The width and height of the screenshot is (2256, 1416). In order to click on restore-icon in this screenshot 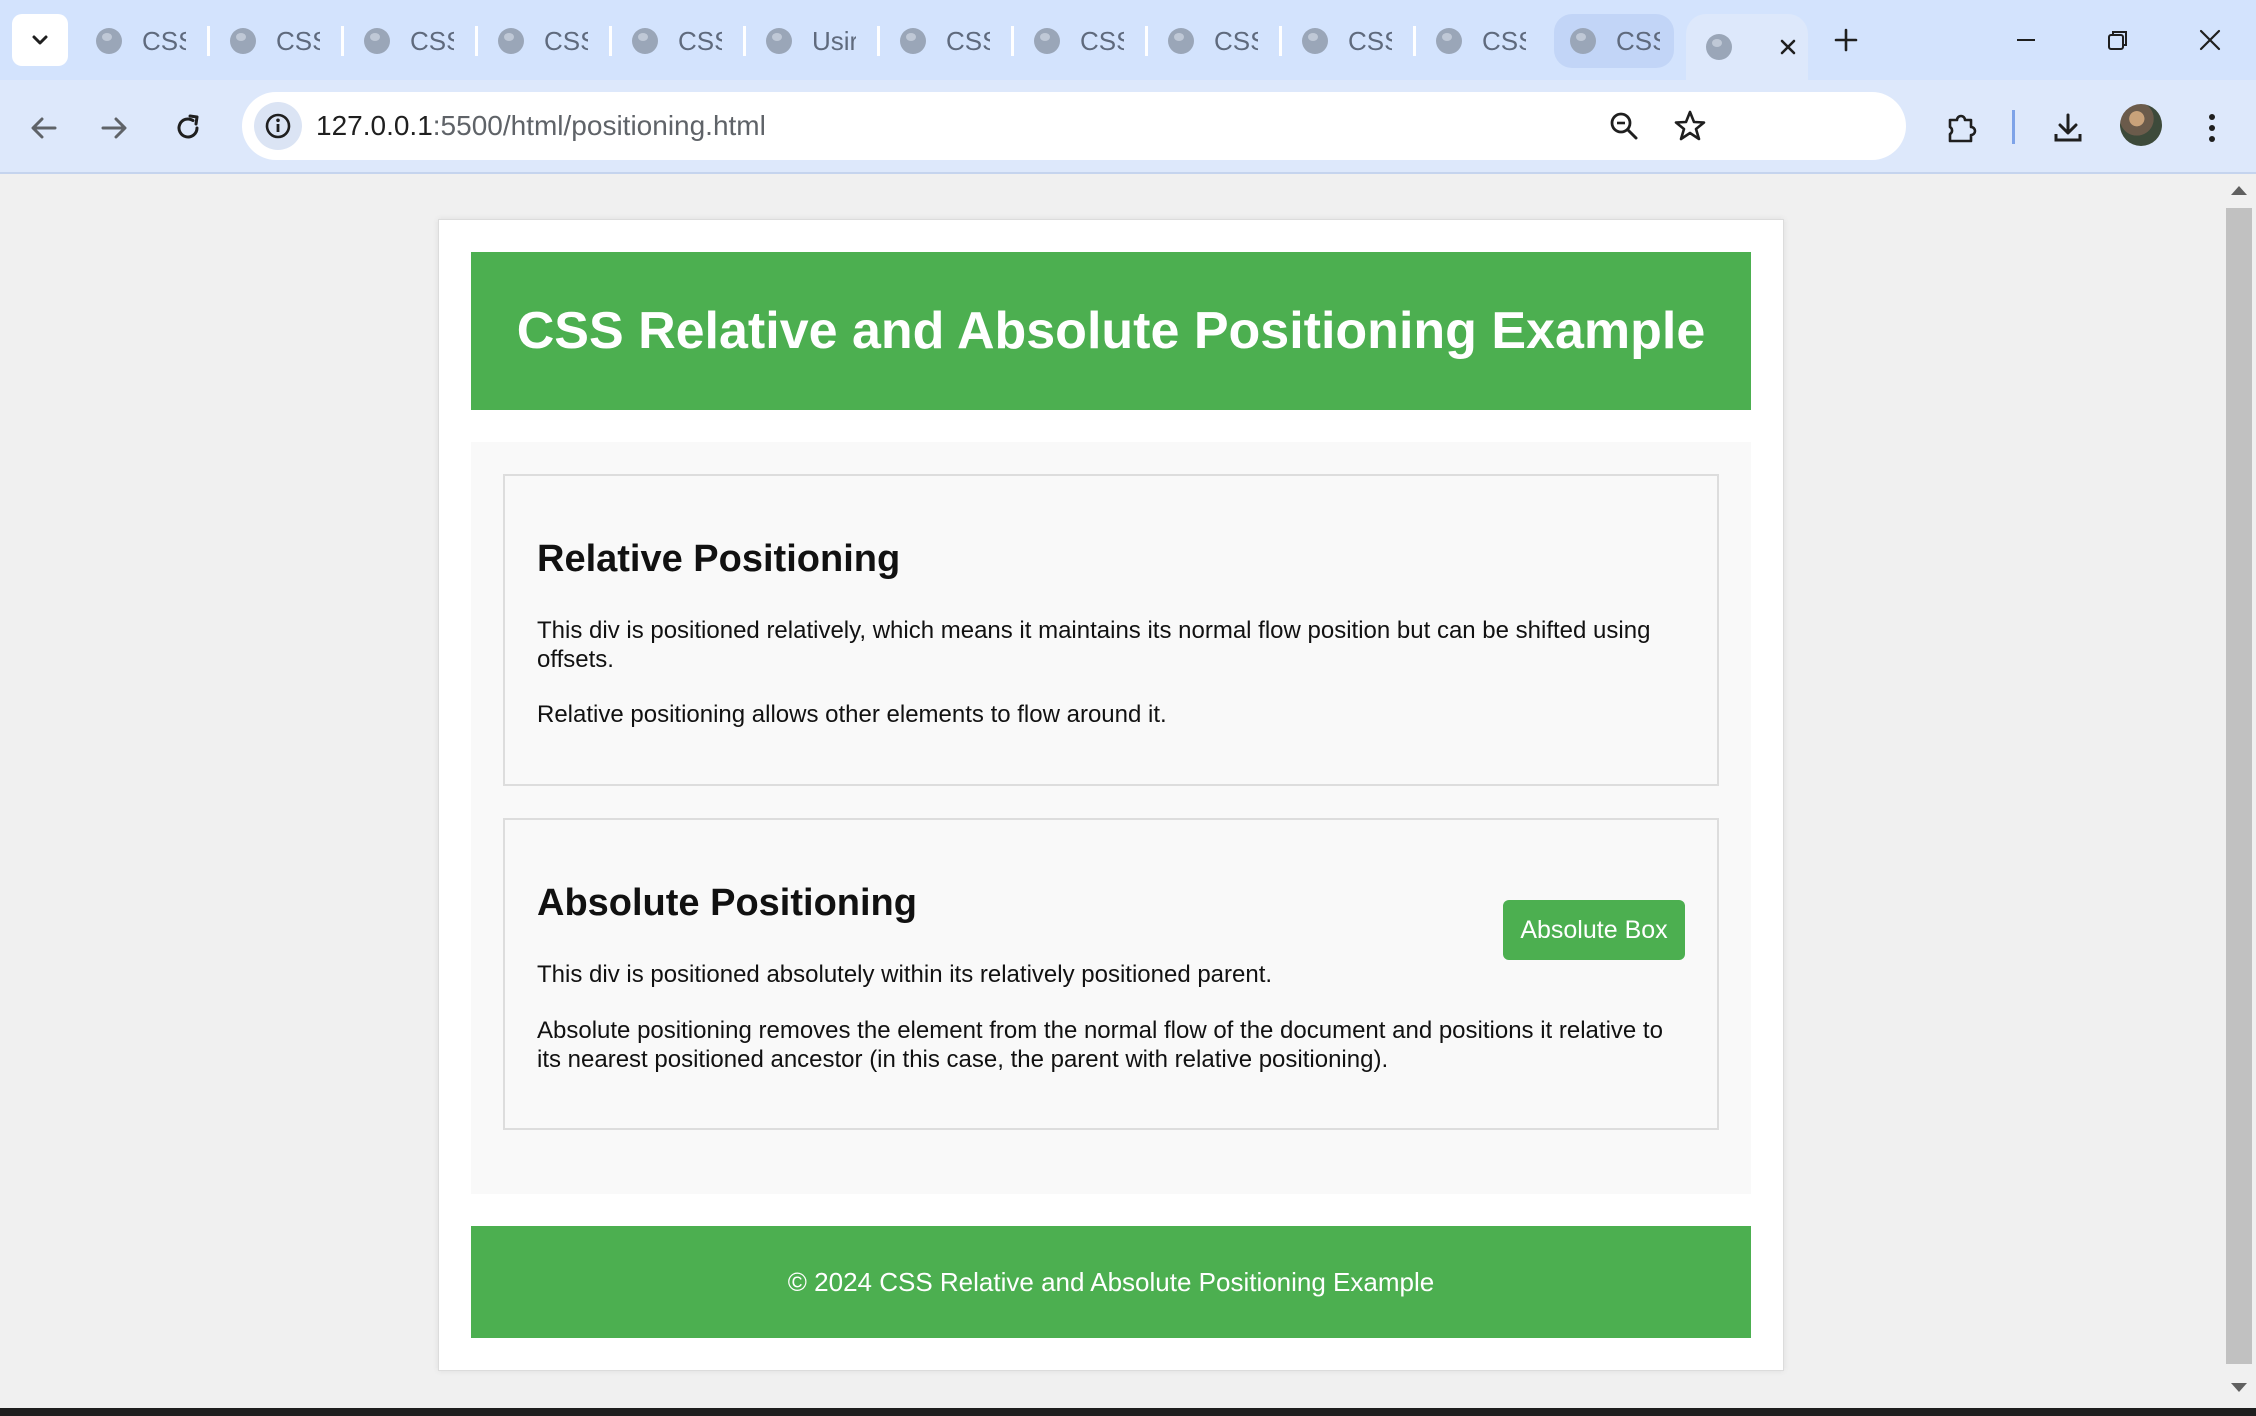, I will do `click(2117, 40)`.